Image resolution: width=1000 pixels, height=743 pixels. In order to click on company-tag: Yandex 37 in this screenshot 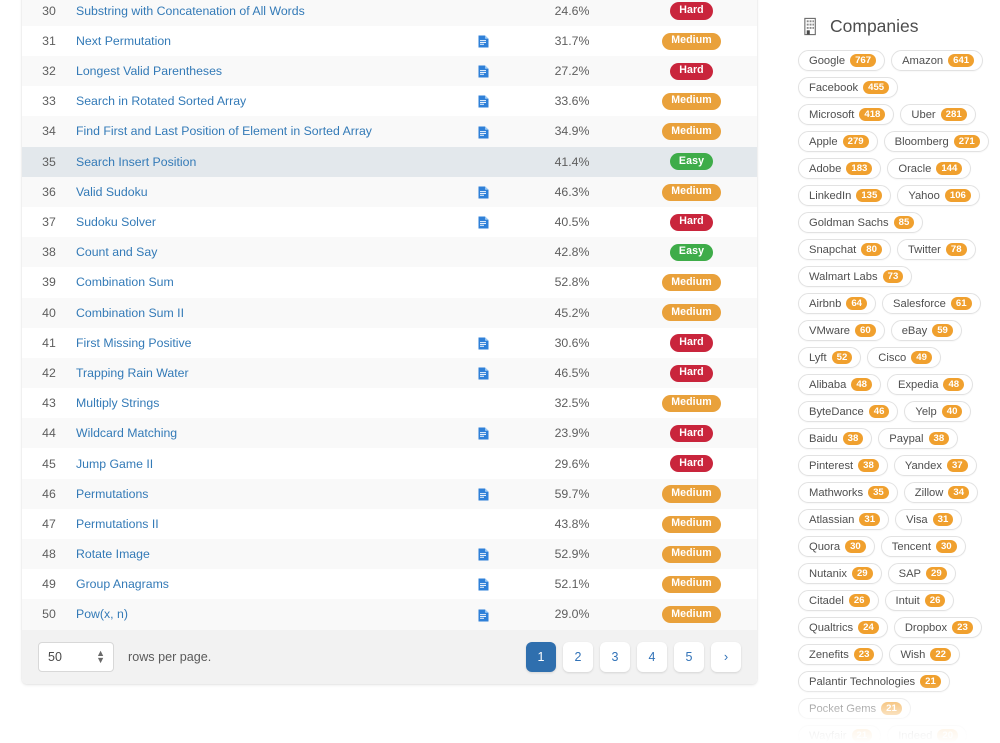, I will do `click(935, 465)`.